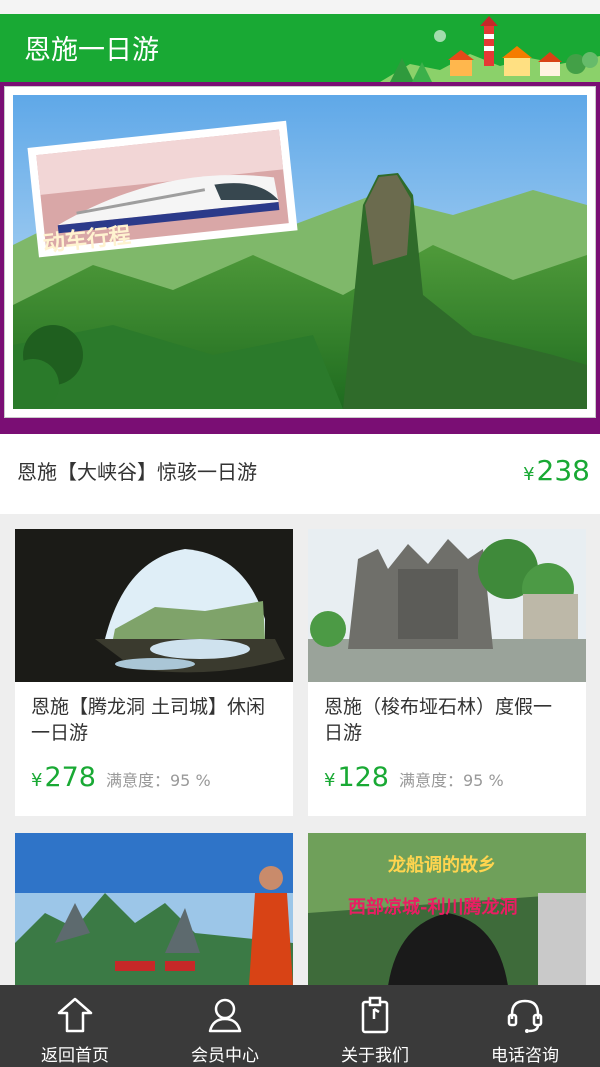  I want to click on bottom-tab-bar: 返回首页 会员中心 关于我们 电话咨询, so click(300, 1026).